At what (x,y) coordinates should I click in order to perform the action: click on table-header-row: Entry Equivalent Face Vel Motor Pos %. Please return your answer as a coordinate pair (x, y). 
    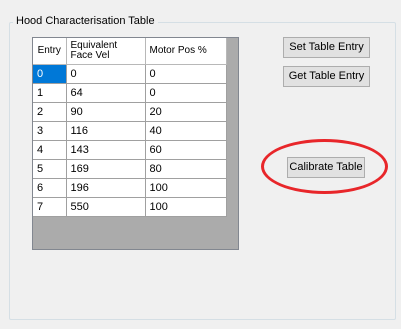
    Looking at the image, I should click on (130, 51).